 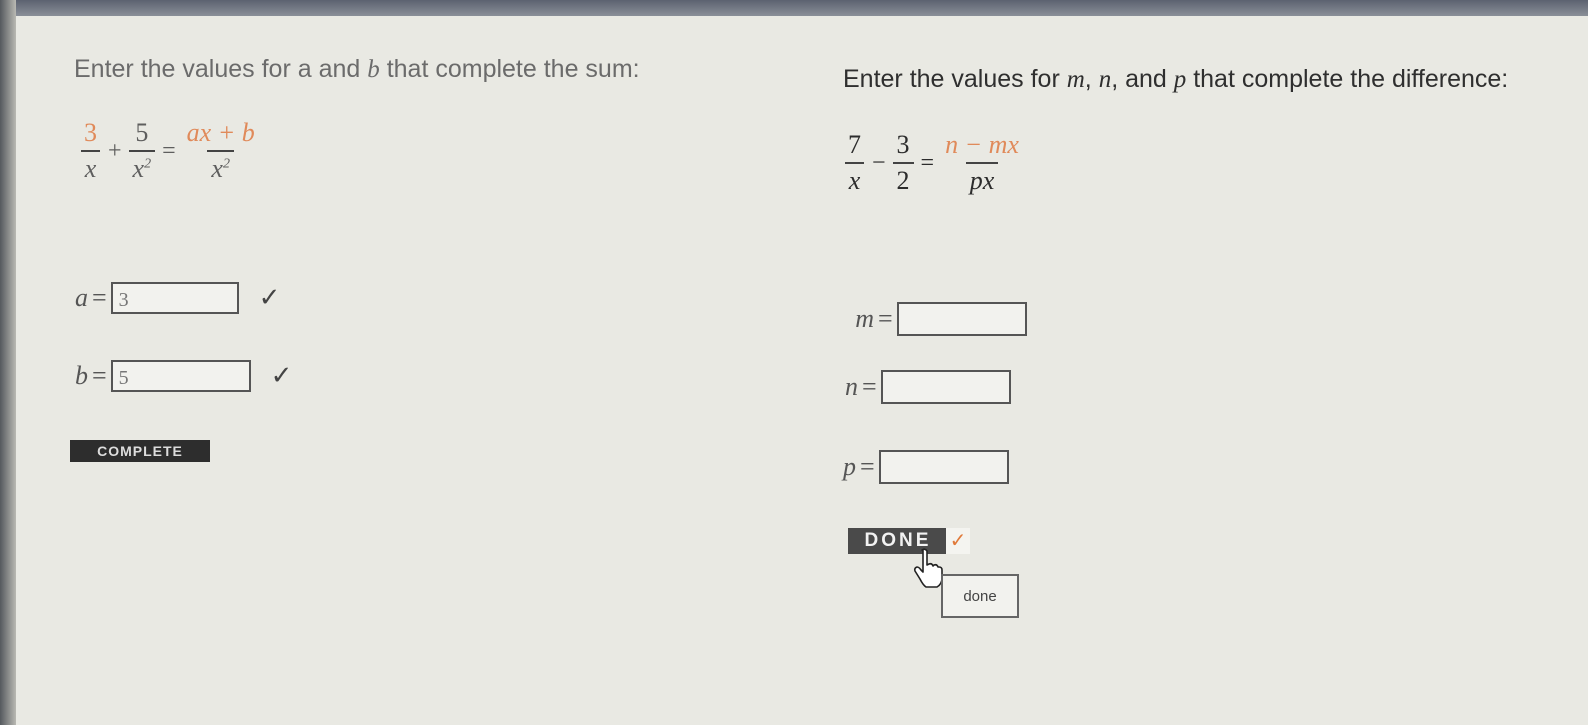 I want to click on m-input-row: m =, so click(x=933, y=319).